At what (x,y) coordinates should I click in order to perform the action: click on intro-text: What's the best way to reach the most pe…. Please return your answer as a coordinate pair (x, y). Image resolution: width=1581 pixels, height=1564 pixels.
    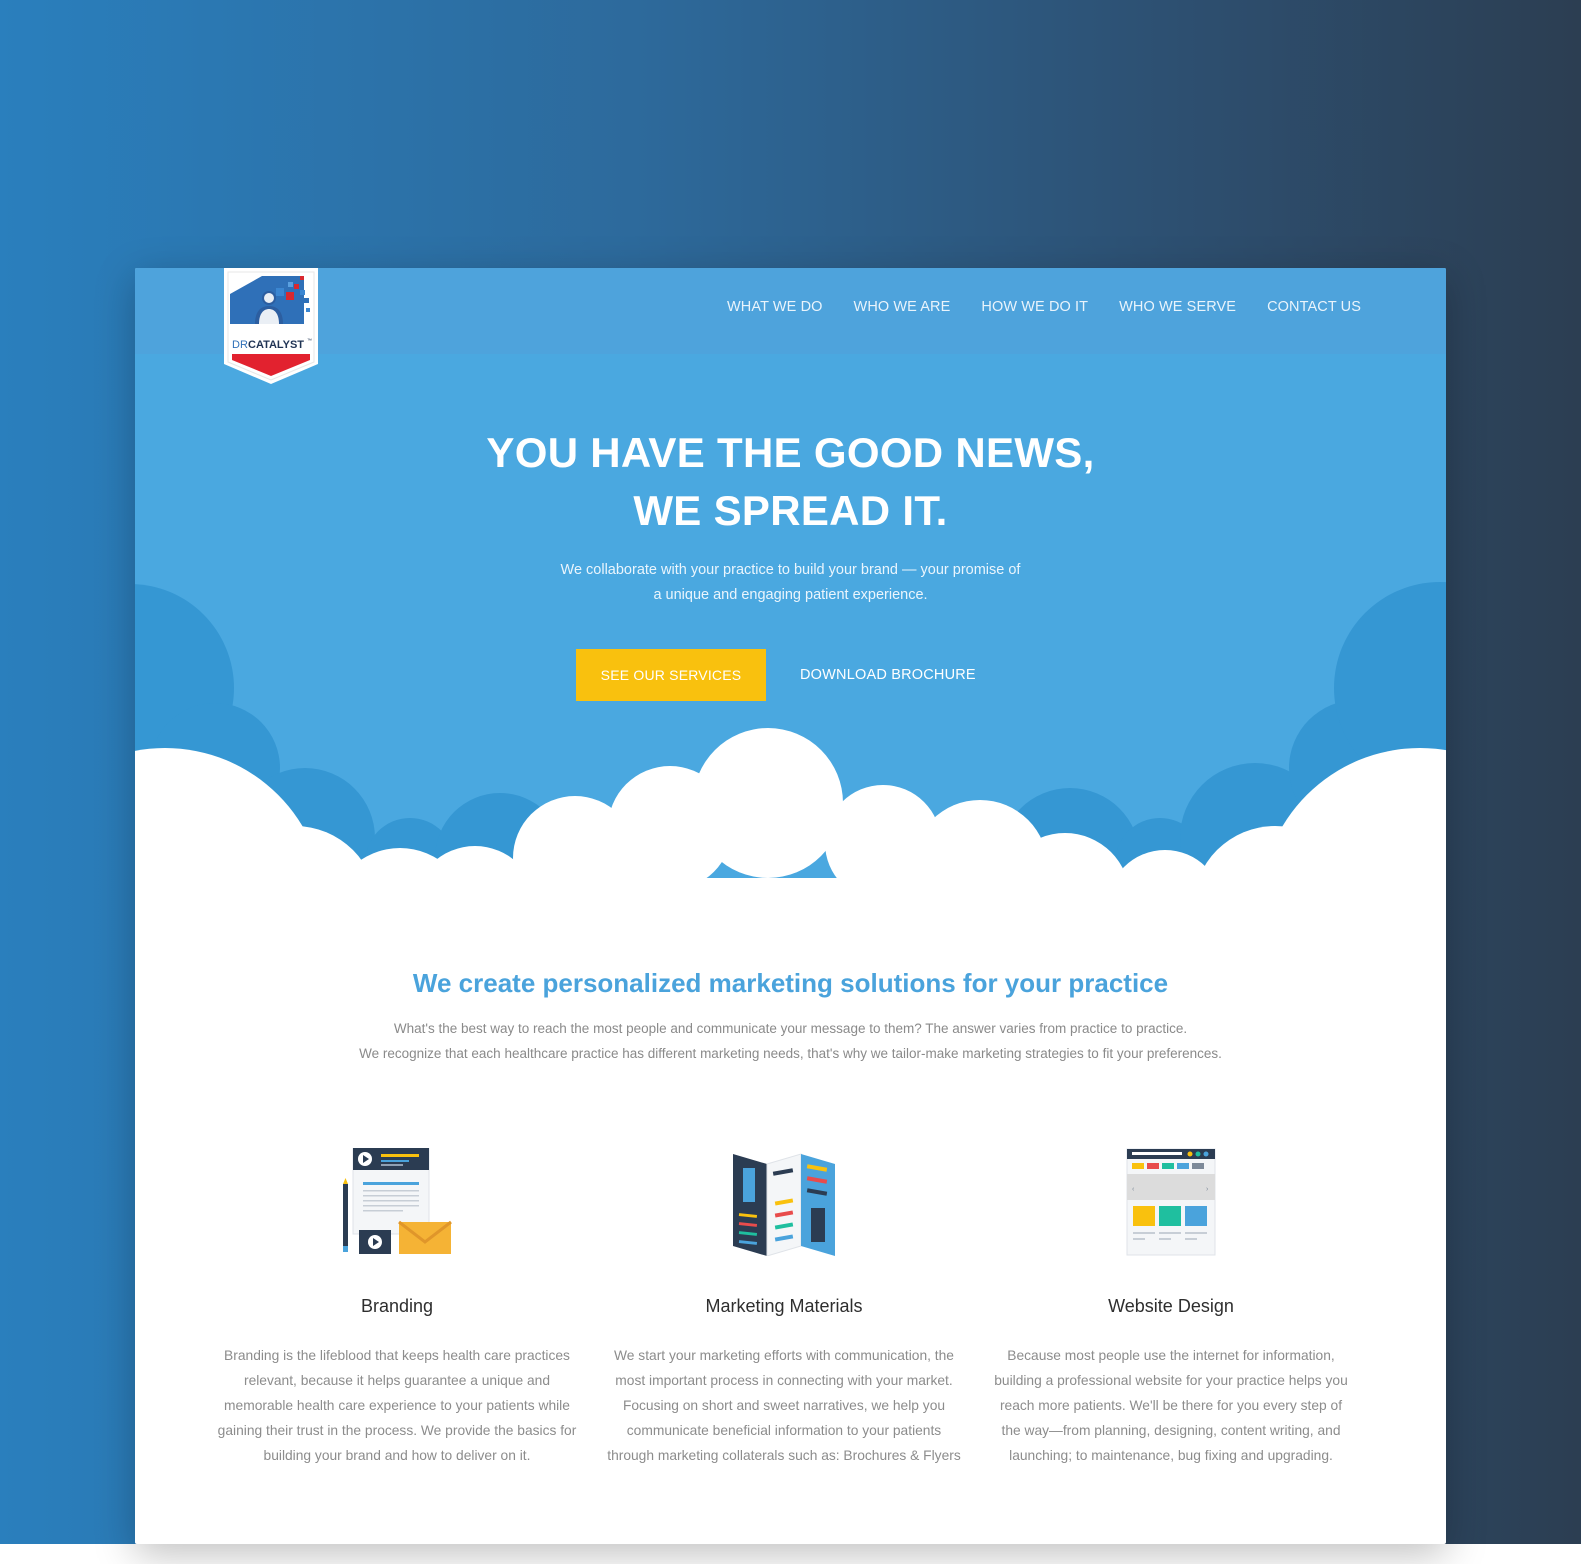
    Looking at the image, I should click on (790, 1041).